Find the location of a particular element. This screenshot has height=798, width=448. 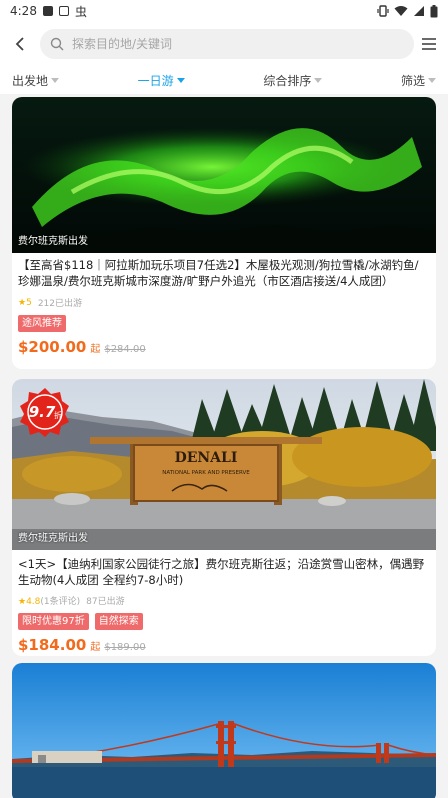

rating-value: 4.8 is located at coordinates (33, 602).